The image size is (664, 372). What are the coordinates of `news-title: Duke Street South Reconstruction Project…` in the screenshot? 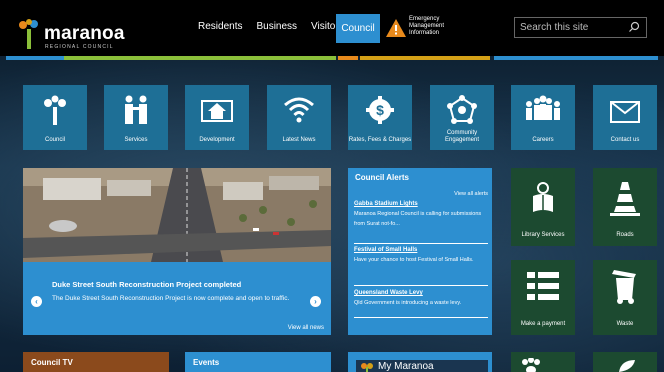 It's located at (146, 284).